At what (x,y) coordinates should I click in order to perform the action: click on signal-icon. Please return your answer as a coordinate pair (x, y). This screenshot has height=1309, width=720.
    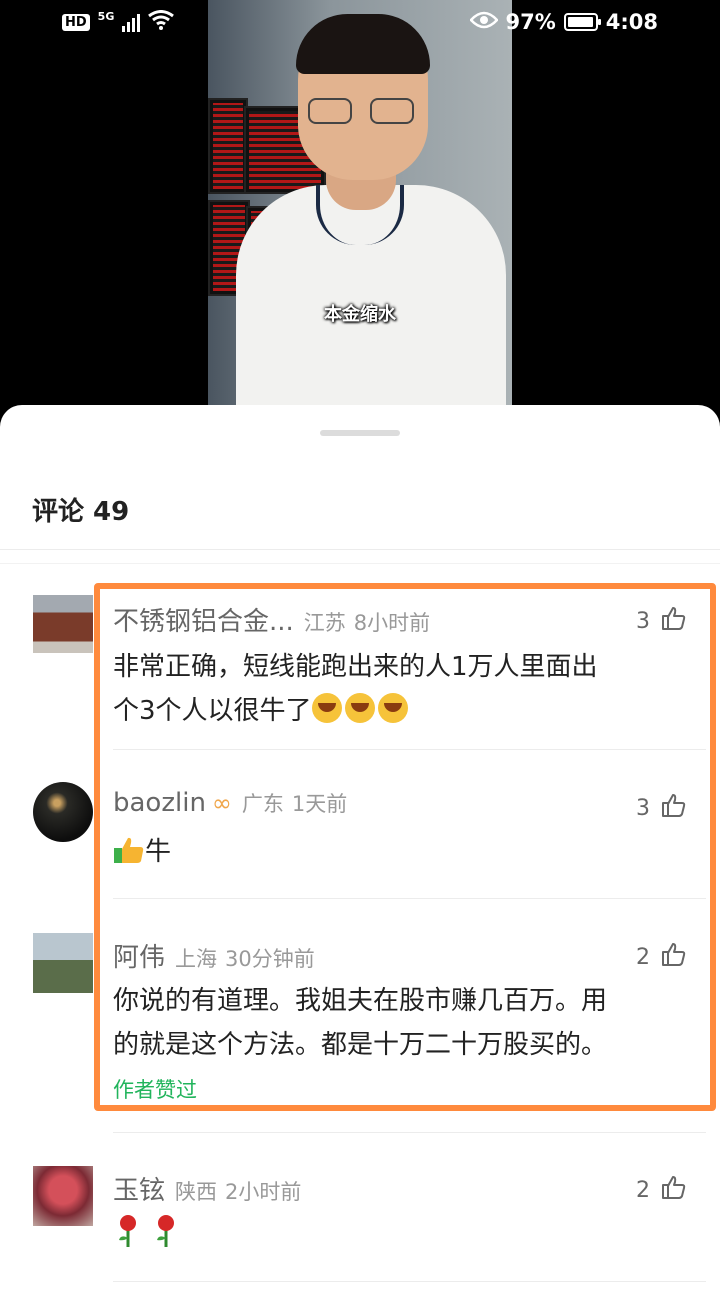
    Looking at the image, I should click on (131, 22).